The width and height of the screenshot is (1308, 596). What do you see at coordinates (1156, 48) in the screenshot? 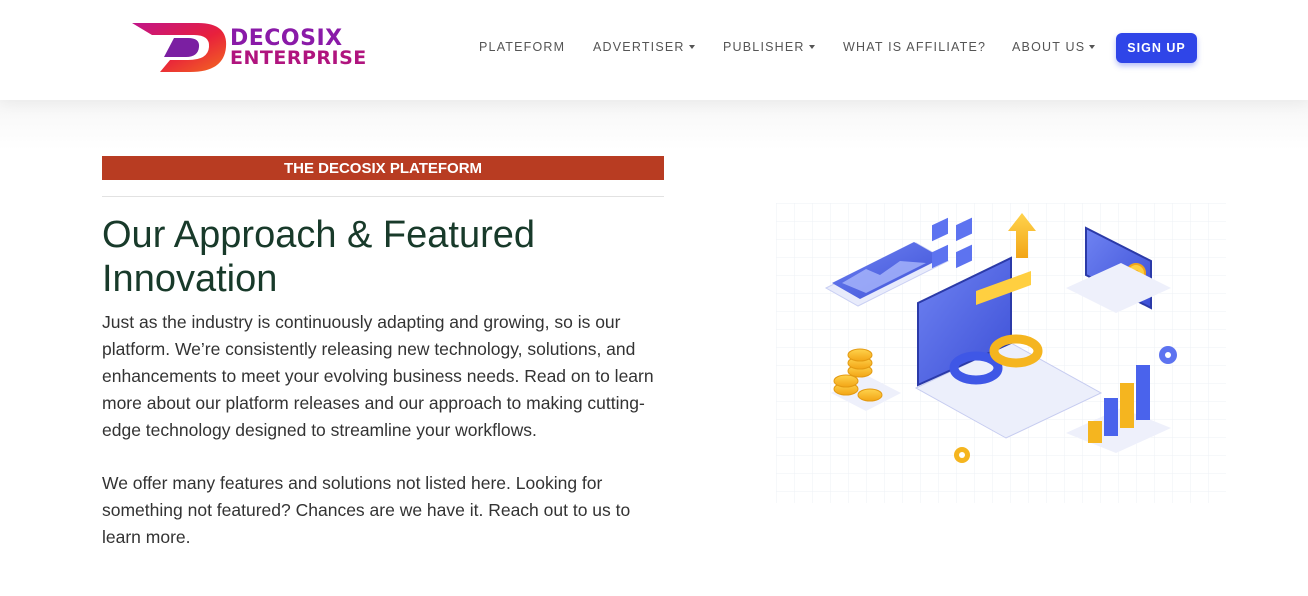
I see `signup-button: SIGN UP` at bounding box center [1156, 48].